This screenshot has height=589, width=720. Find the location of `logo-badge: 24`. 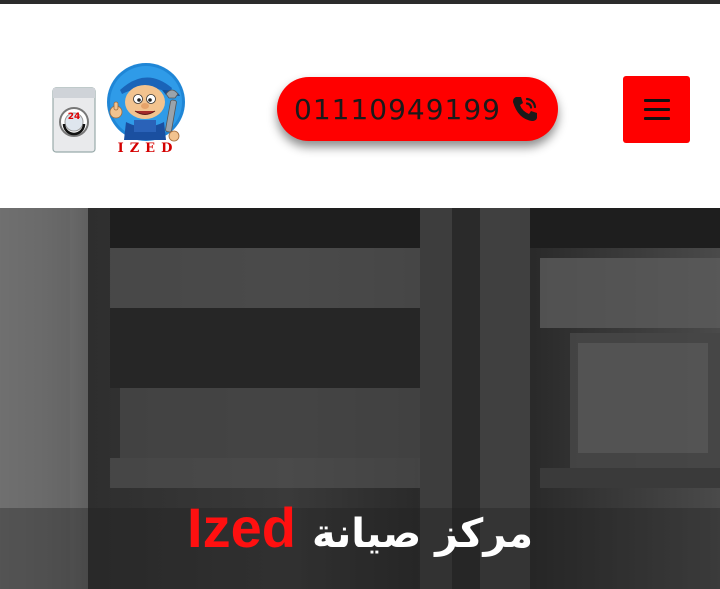

logo-badge: 24 is located at coordinates (74, 117).